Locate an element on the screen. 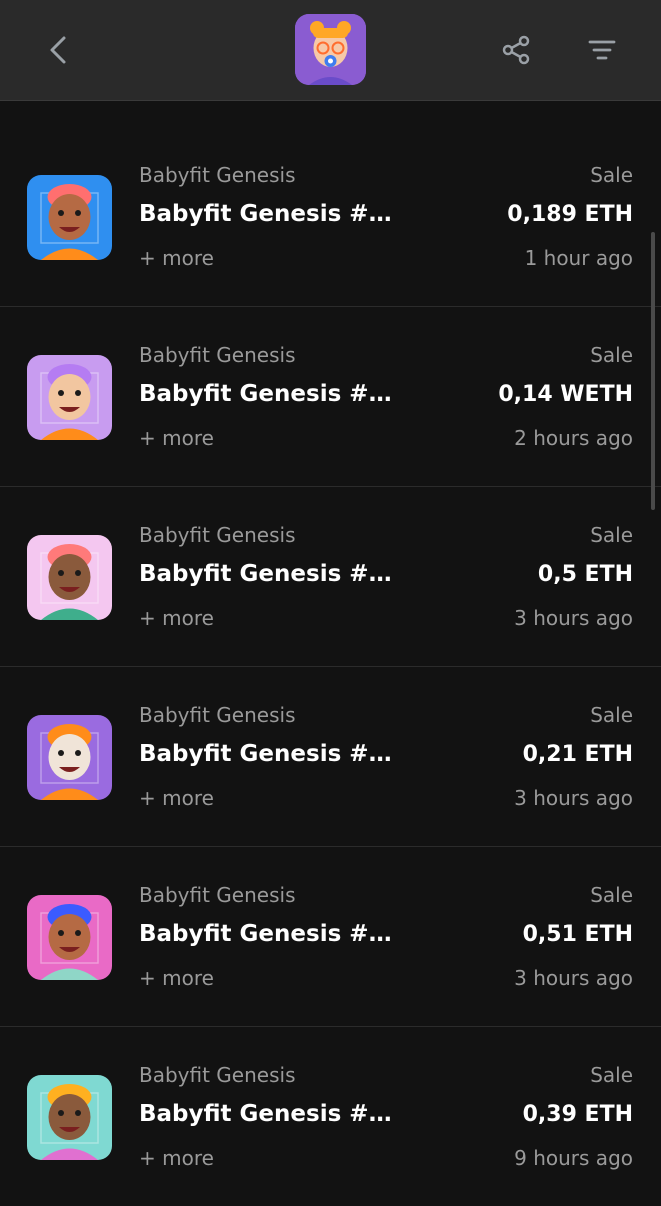 This screenshot has height=1206, width=661. share-button is located at coordinates (516, 50).